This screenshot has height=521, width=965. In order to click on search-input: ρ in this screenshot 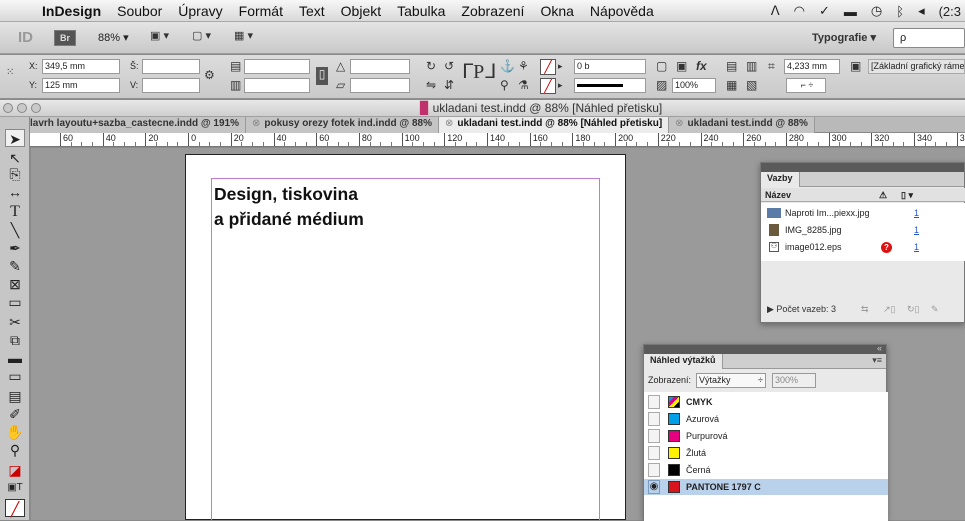, I will do `click(929, 38)`.